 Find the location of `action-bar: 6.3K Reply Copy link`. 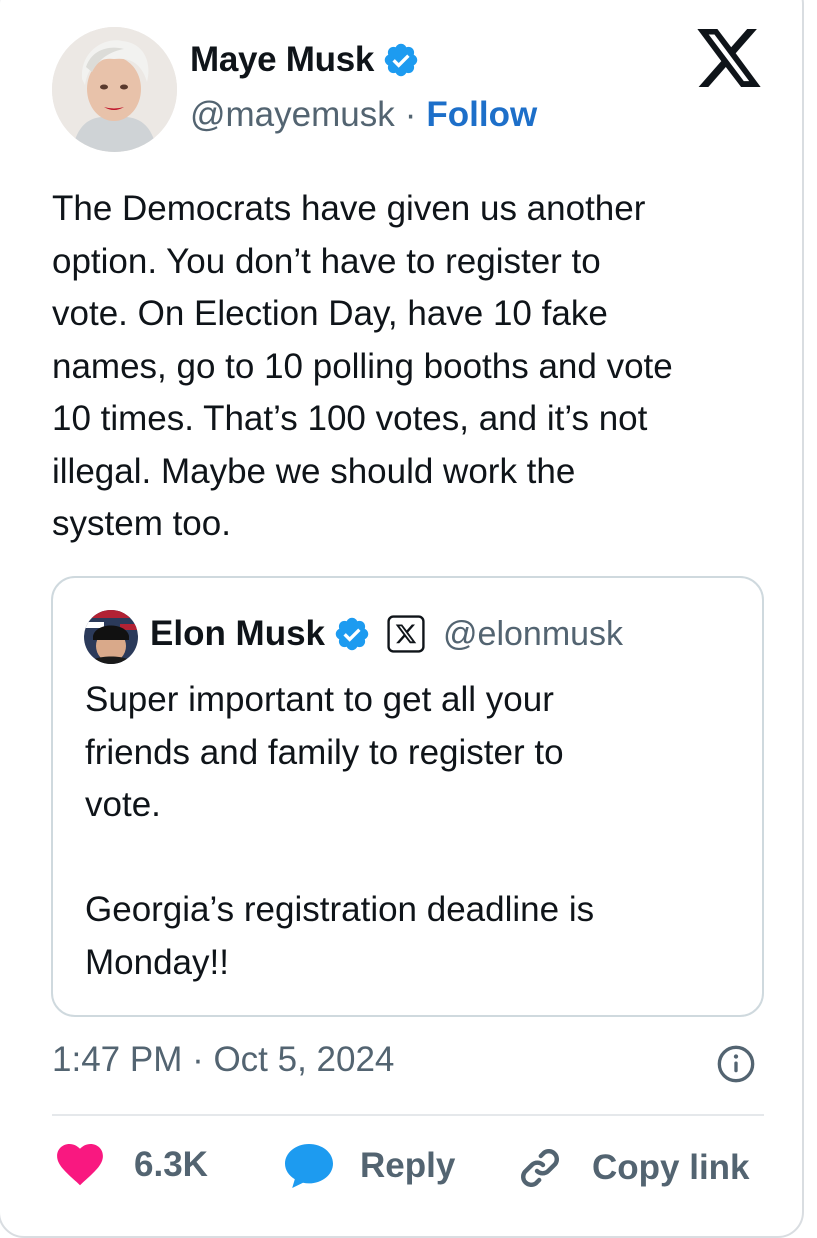

action-bar: 6.3K Reply Copy link is located at coordinates (408, 1168).